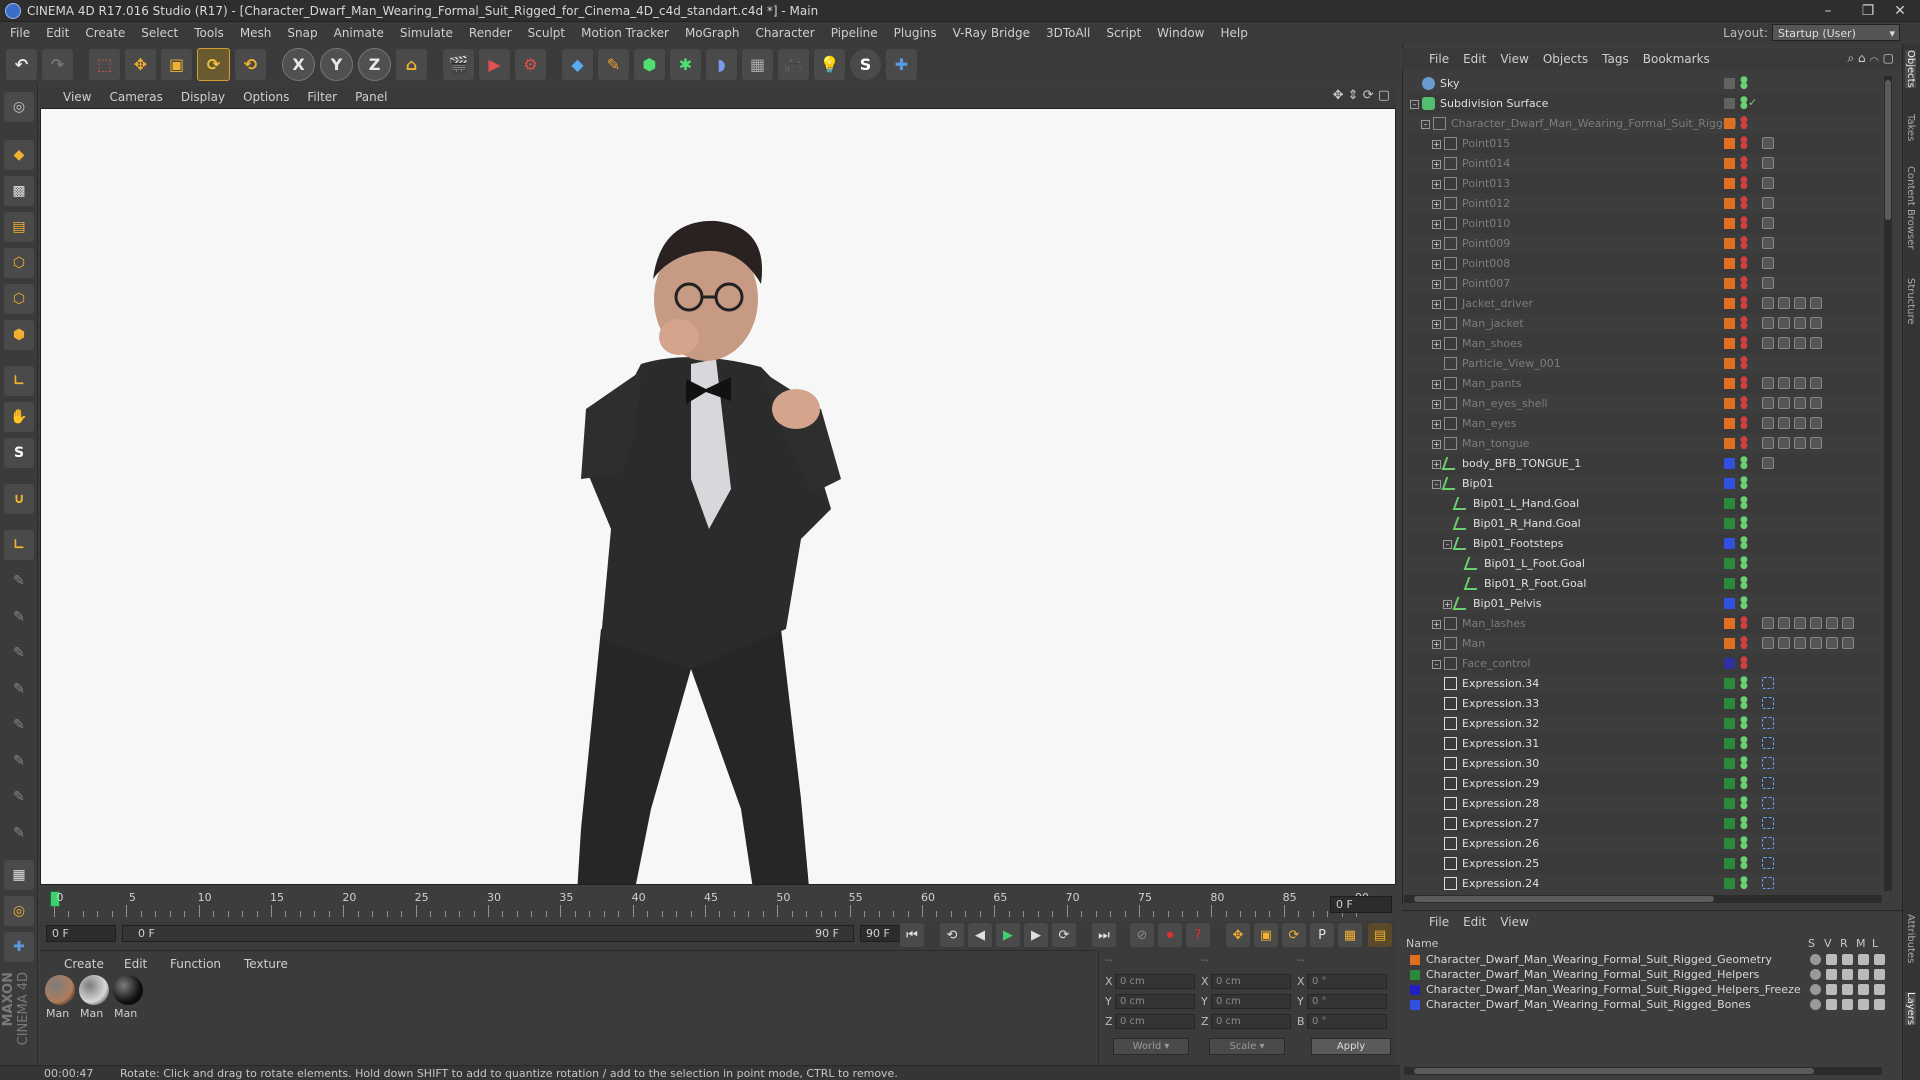 This screenshot has height=1080, width=1920. I want to click on axis-mode-icon: ∟, so click(19, 381).